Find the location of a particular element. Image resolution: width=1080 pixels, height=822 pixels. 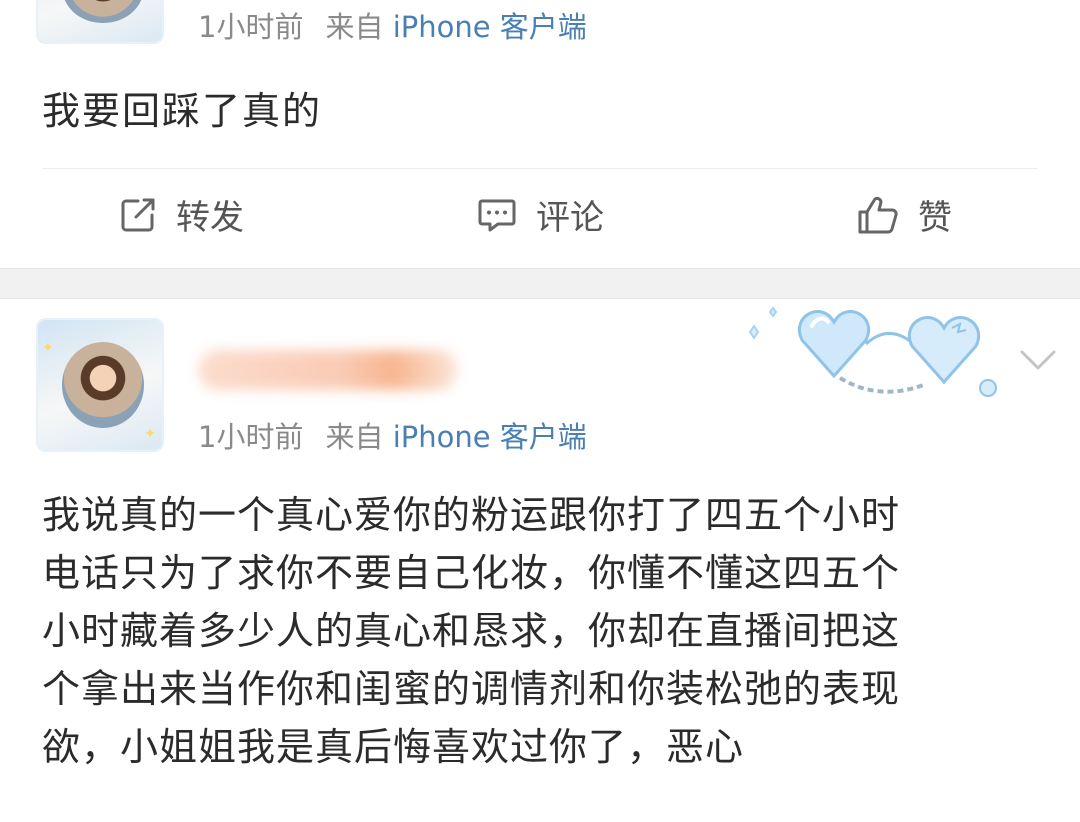

heart-handcuffs-decoration-icon is located at coordinates (875, 354).